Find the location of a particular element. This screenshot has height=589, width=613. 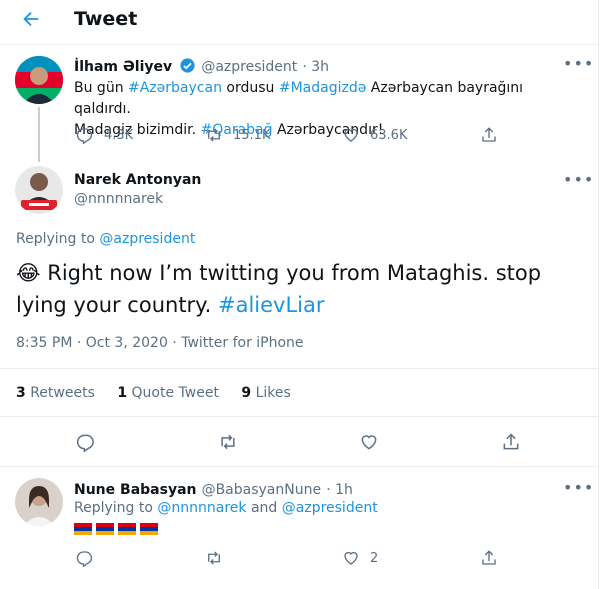

flag-emoji-row is located at coordinates (116, 529).